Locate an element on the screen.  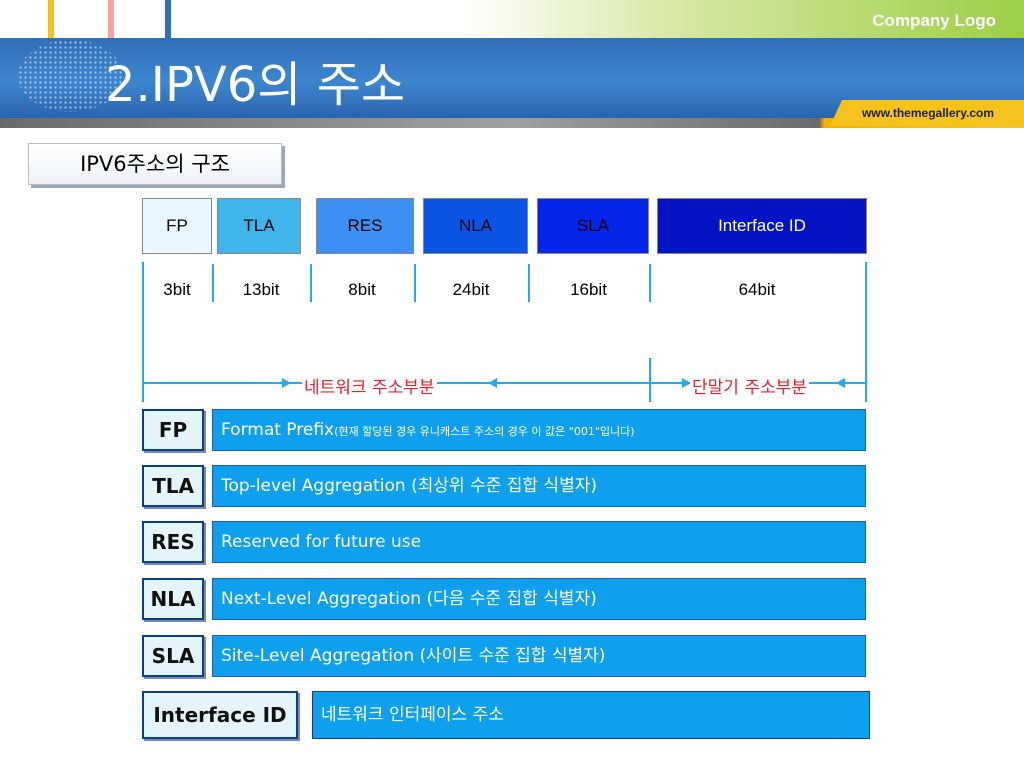
bits-nla: 24bit is located at coordinates (471, 289).